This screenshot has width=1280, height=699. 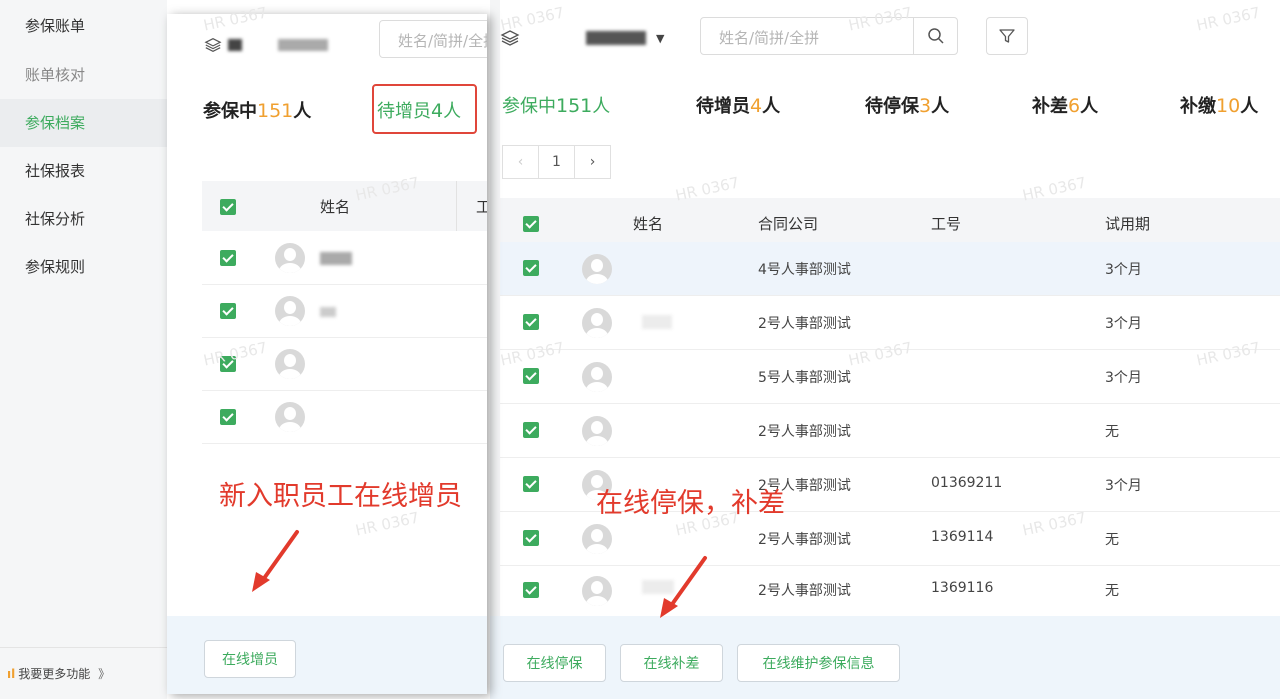 I want to click on add-member-button: 在线增员, so click(x=250, y=659).